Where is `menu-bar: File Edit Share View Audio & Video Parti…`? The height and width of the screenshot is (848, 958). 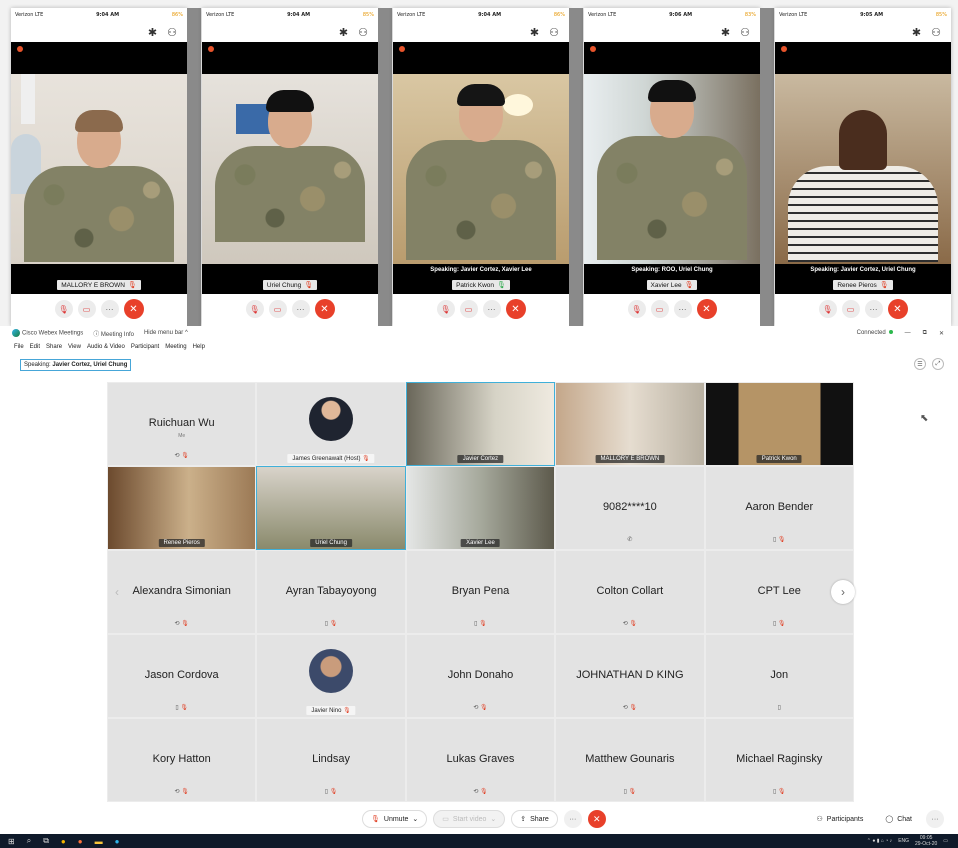 menu-bar: File Edit Share View Audio & Video Parti… is located at coordinates (479, 347).